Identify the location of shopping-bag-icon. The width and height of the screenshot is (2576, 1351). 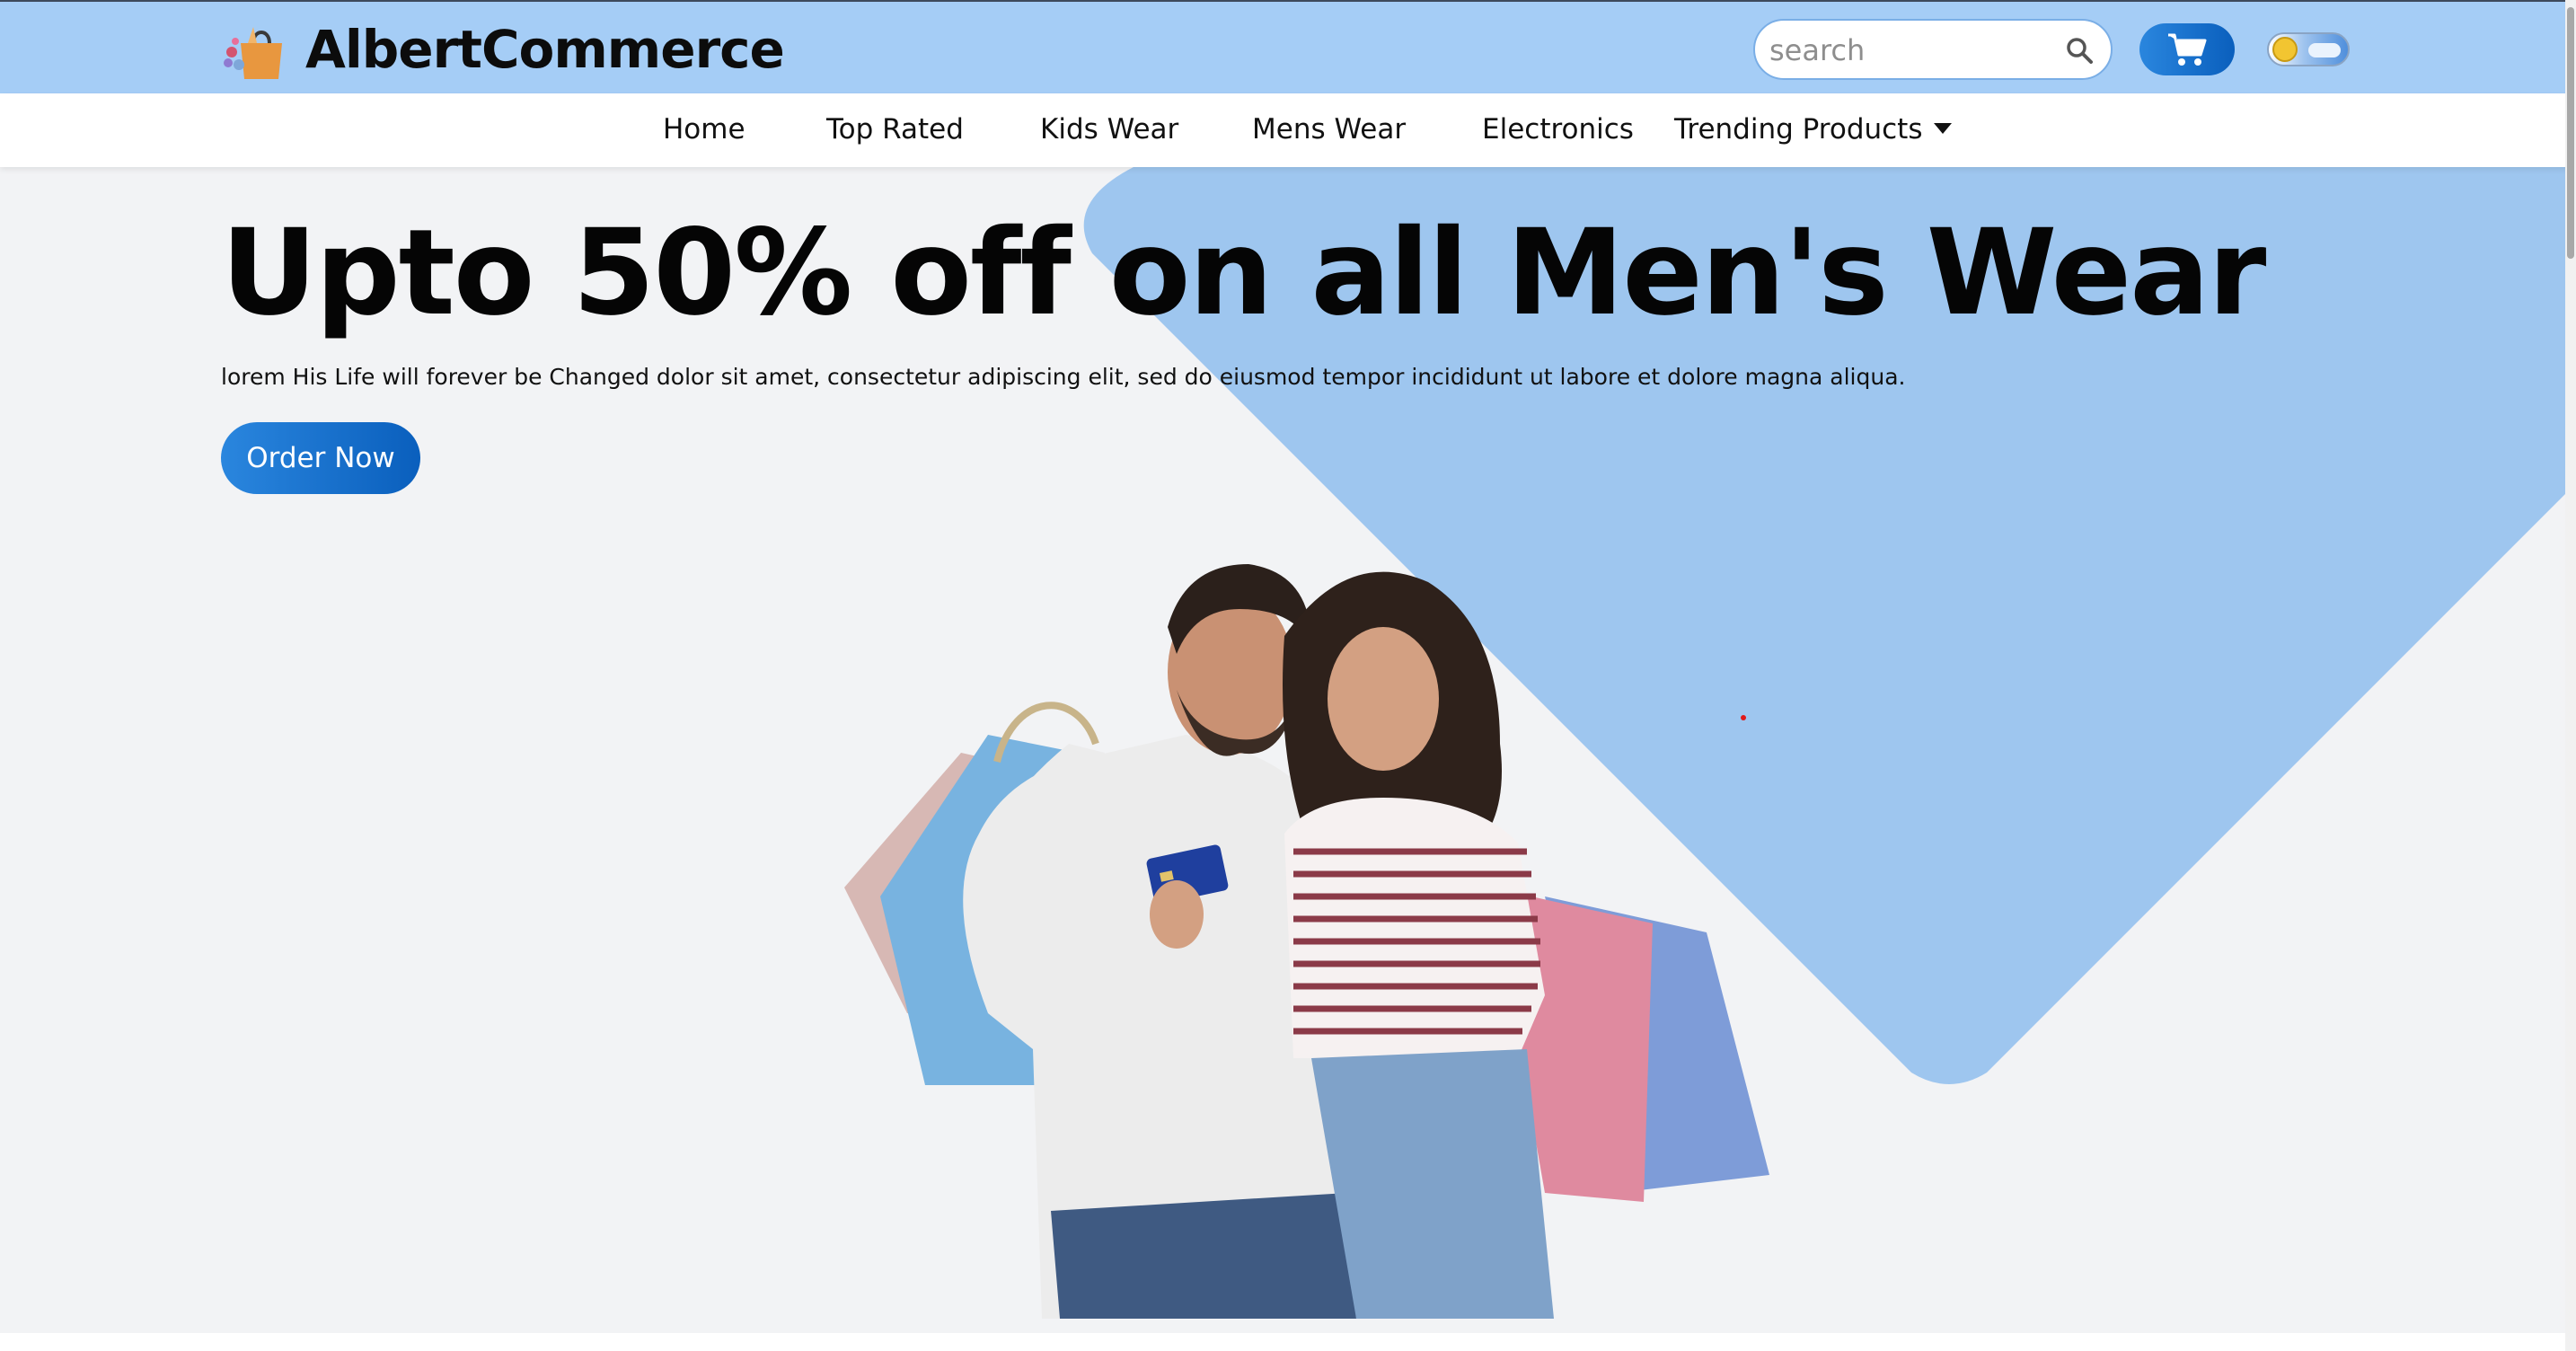
(253, 53).